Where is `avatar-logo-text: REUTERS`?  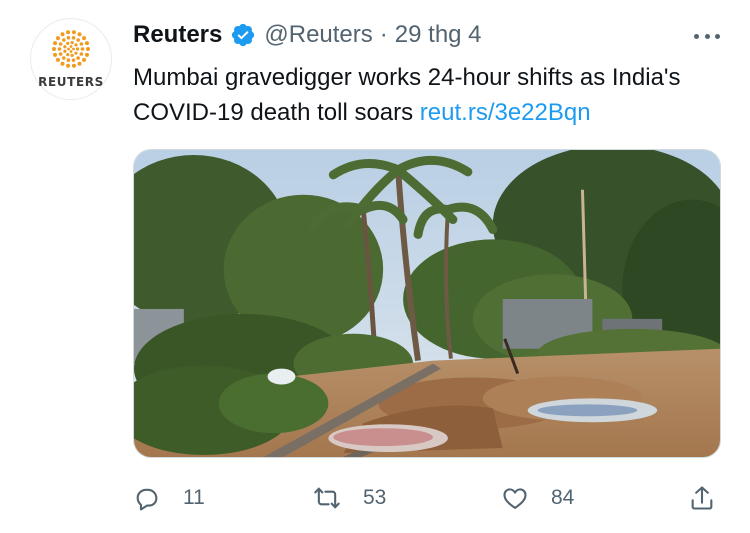
avatar-logo-text: REUTERS is located at coordinates (71, 82).